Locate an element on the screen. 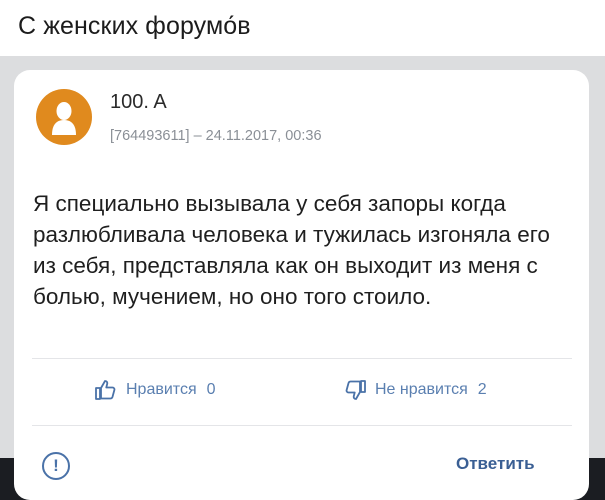  reply-button: Ответить is located at coordinates (495, 464).